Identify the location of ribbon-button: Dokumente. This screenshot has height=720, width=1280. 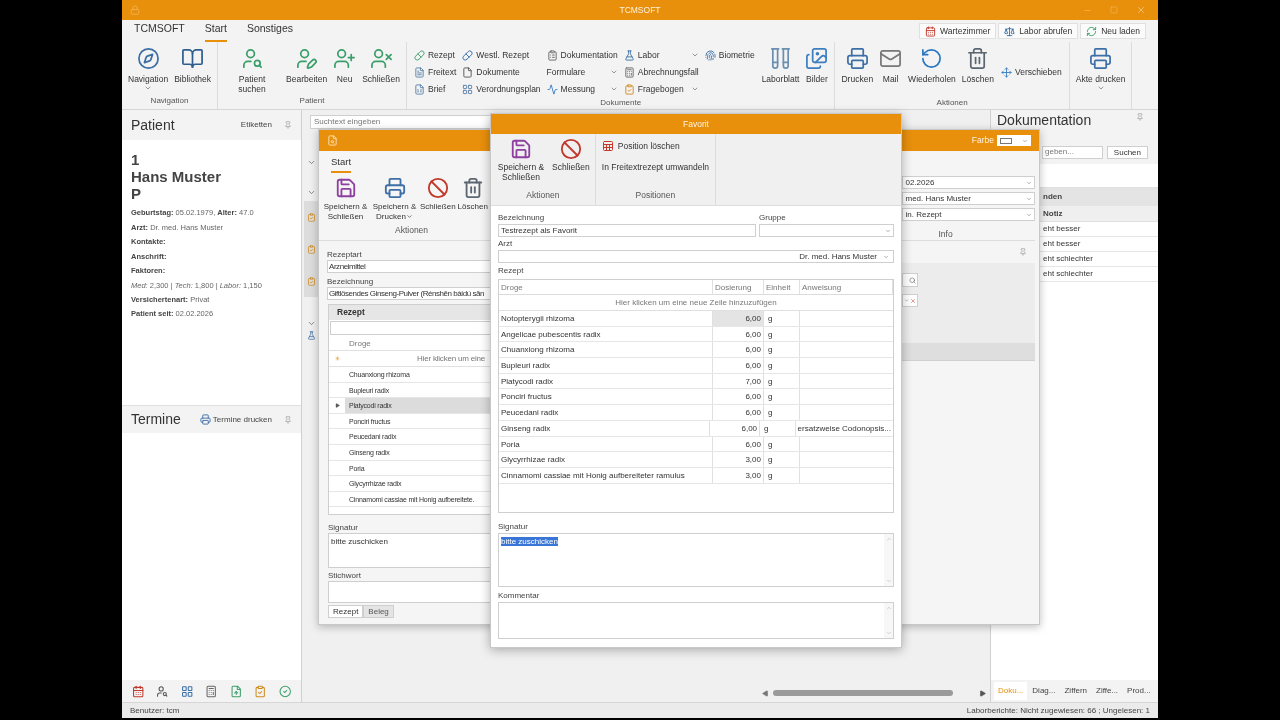
(501, 72).